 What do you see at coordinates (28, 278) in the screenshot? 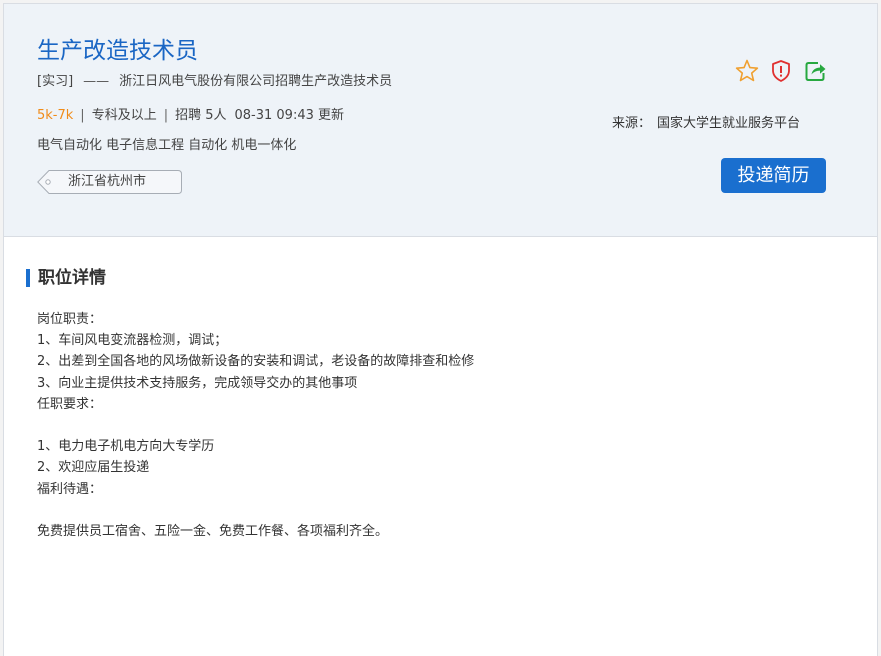
I see `section-title-bar` at bounding box center [28, 278].